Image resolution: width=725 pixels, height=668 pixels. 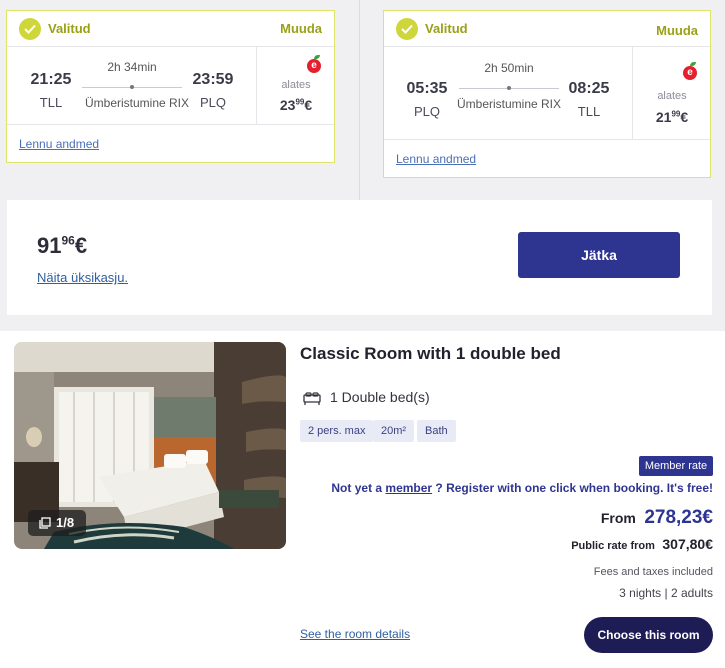 I want to click on room-title: Classic Room with 1 double bed, so click(x=430, y=353).